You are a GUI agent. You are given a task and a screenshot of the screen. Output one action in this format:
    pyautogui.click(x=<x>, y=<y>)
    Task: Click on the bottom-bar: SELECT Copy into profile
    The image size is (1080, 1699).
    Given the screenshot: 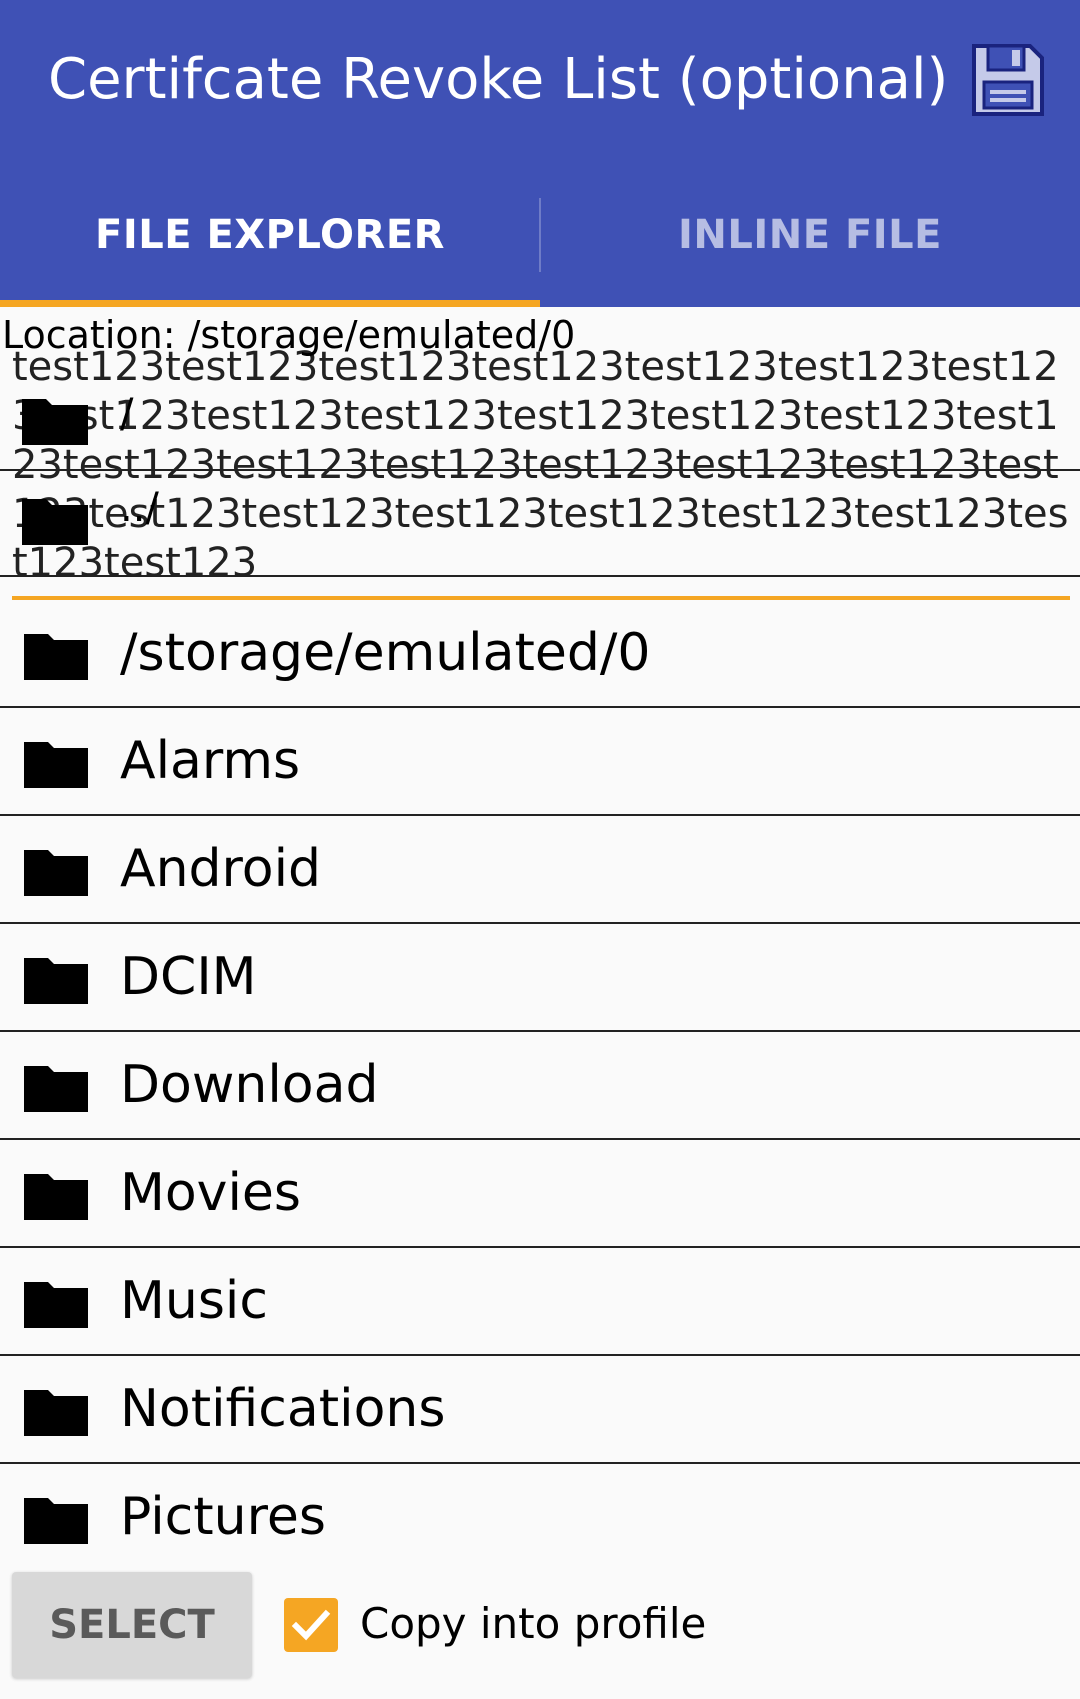 What is the action you would take?
    pyautogui.click(x=540, y=1627)
    